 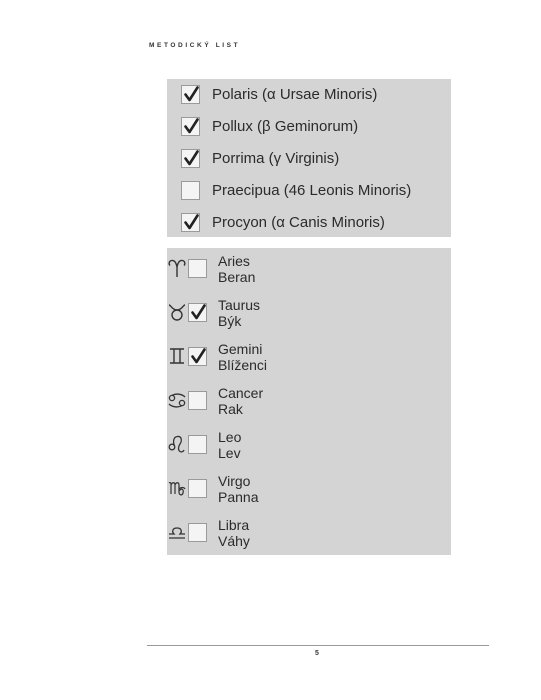 What do you see at coordinates (239, 305) in the screenshot?
I see `zodiac-latin-name: Taurus` at bounding box center [239, 305].